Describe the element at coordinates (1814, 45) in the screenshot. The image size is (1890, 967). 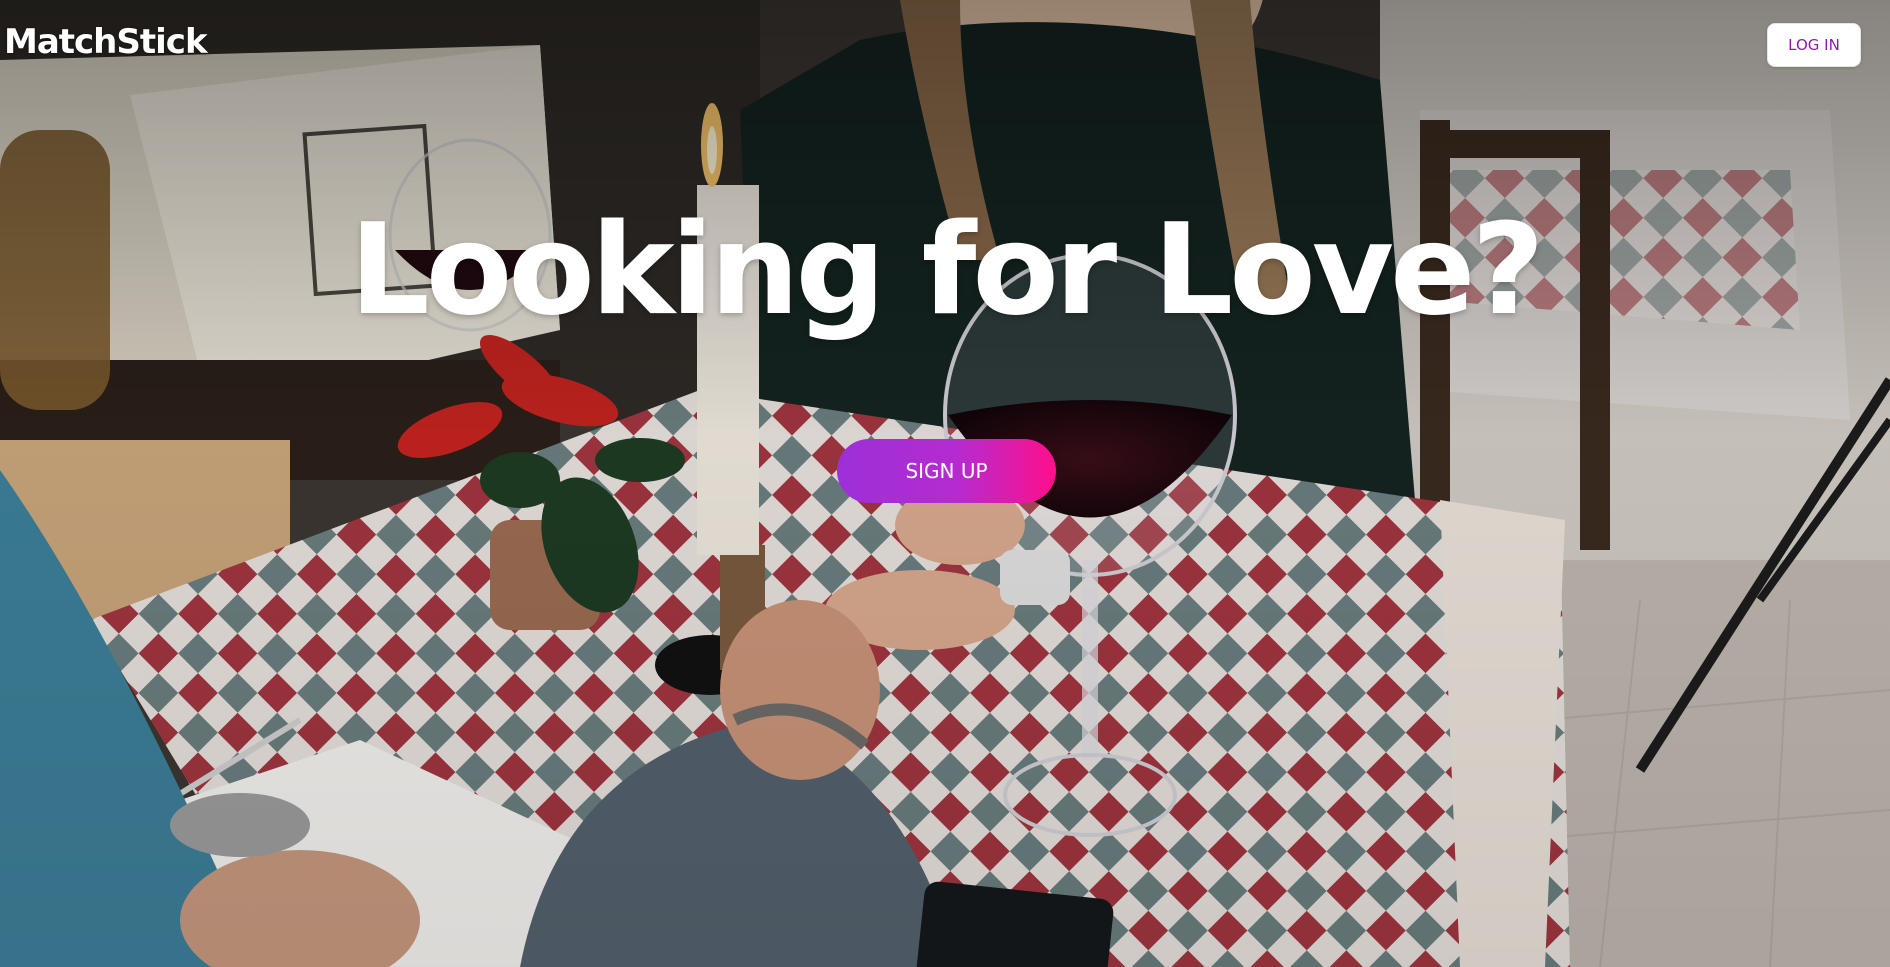
I see `login-button: LOG IN` at that location.